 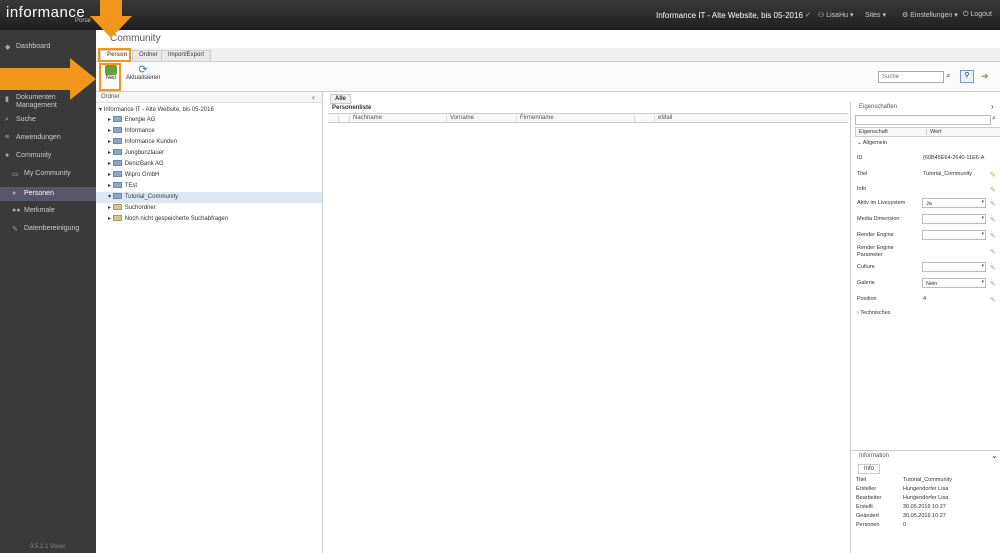 What do you see at coordinates (875, 15) in the screenshot?
I see `sites-menu: Sites ▾` at bounding box center [875, 15].